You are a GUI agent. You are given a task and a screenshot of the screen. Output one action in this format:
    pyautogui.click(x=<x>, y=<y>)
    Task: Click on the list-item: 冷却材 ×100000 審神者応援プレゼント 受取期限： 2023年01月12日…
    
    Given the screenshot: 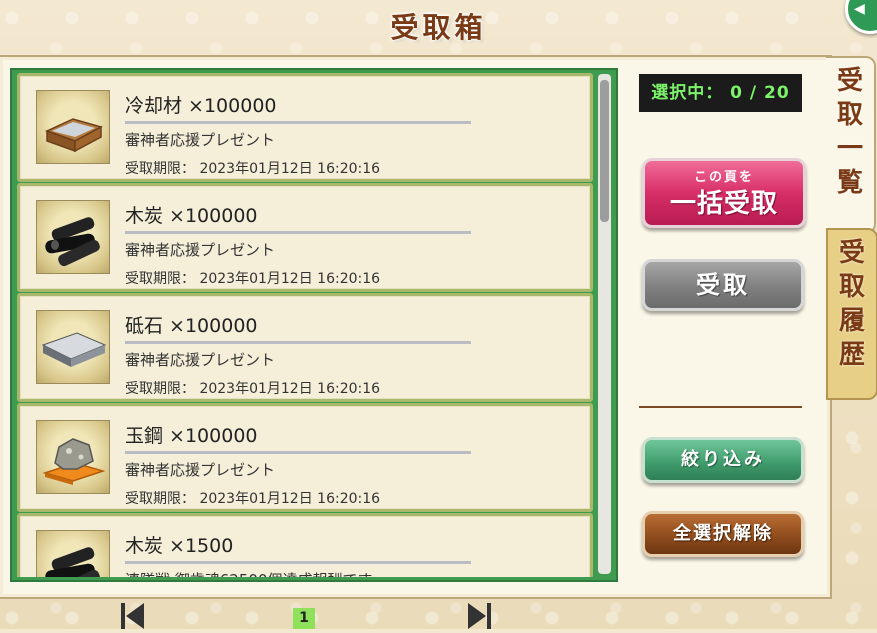 What is the action you would take?
    pyautogui.click(x=305, y=127)
    